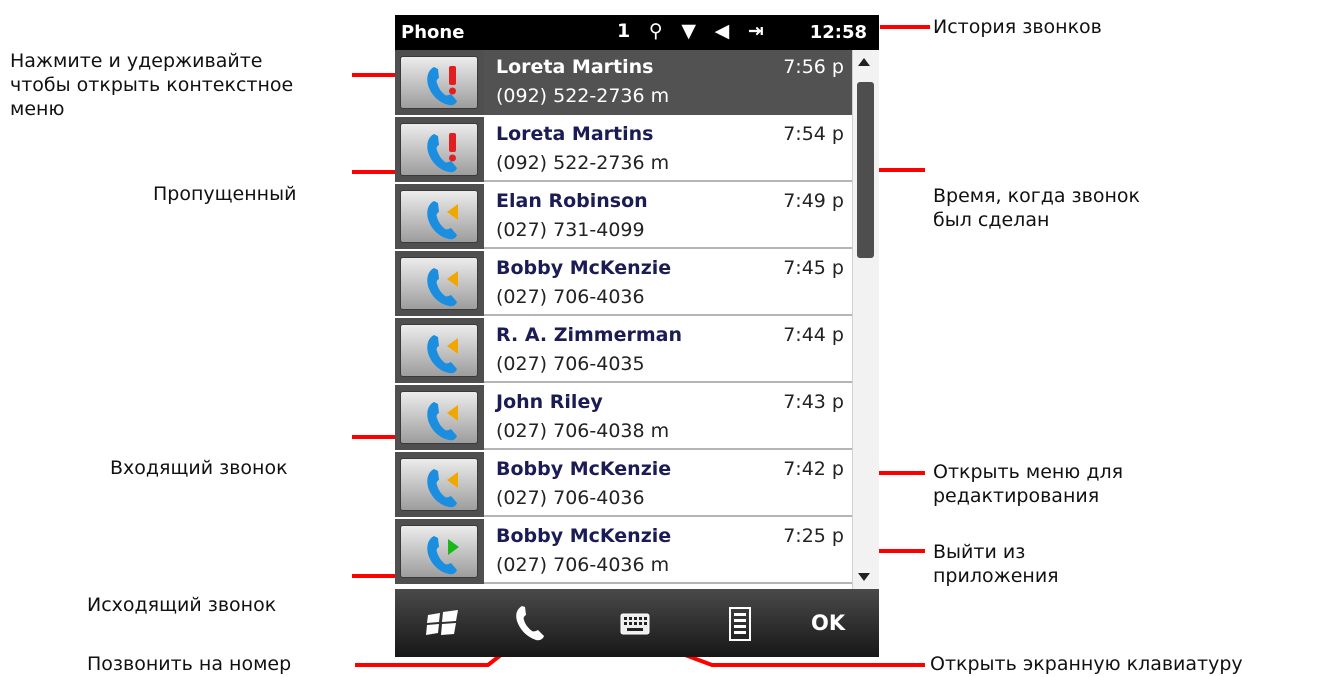  Describe the element at coordinates (583, 431) in the screenshot. I see `caller-number: (027) 706-4038 m` at that location.